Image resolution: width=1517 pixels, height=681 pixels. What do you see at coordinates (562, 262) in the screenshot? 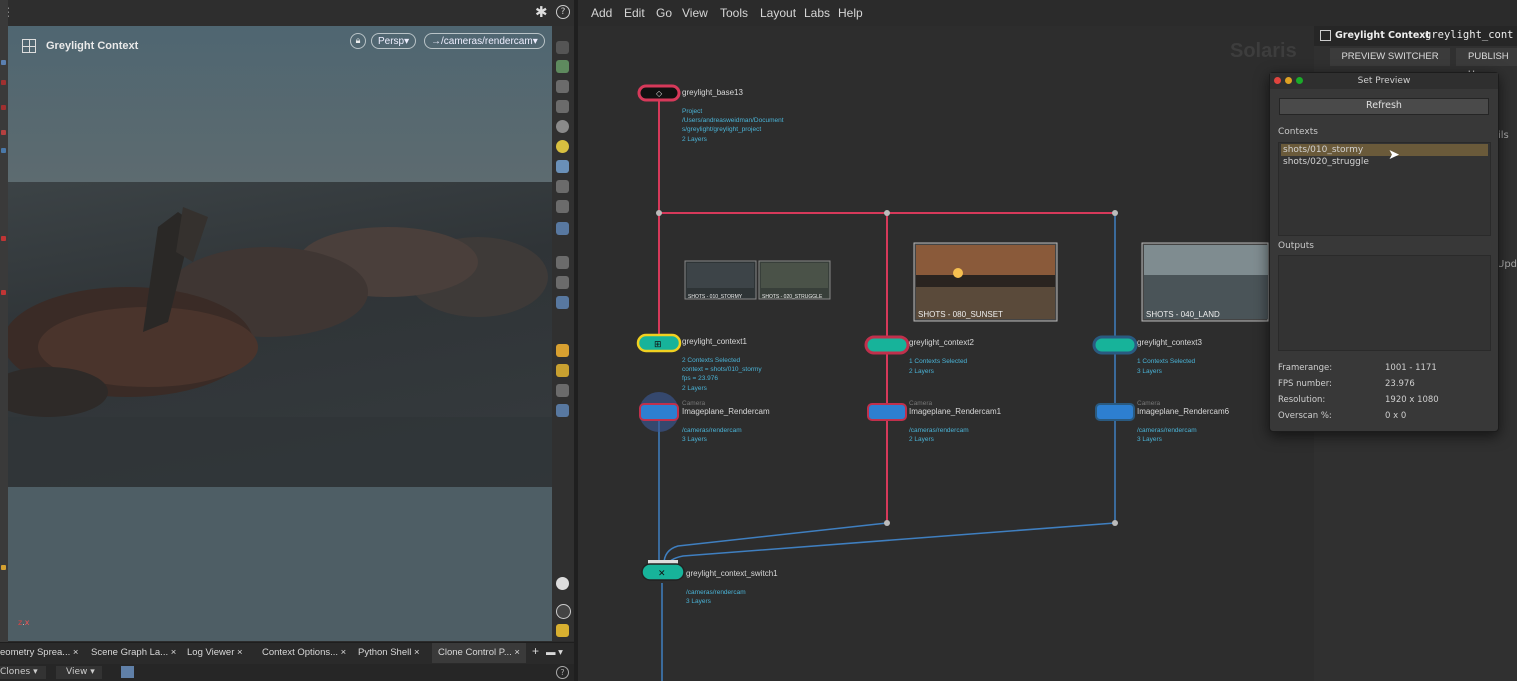
I see `hand-icon` at bounding box center [562, 262].